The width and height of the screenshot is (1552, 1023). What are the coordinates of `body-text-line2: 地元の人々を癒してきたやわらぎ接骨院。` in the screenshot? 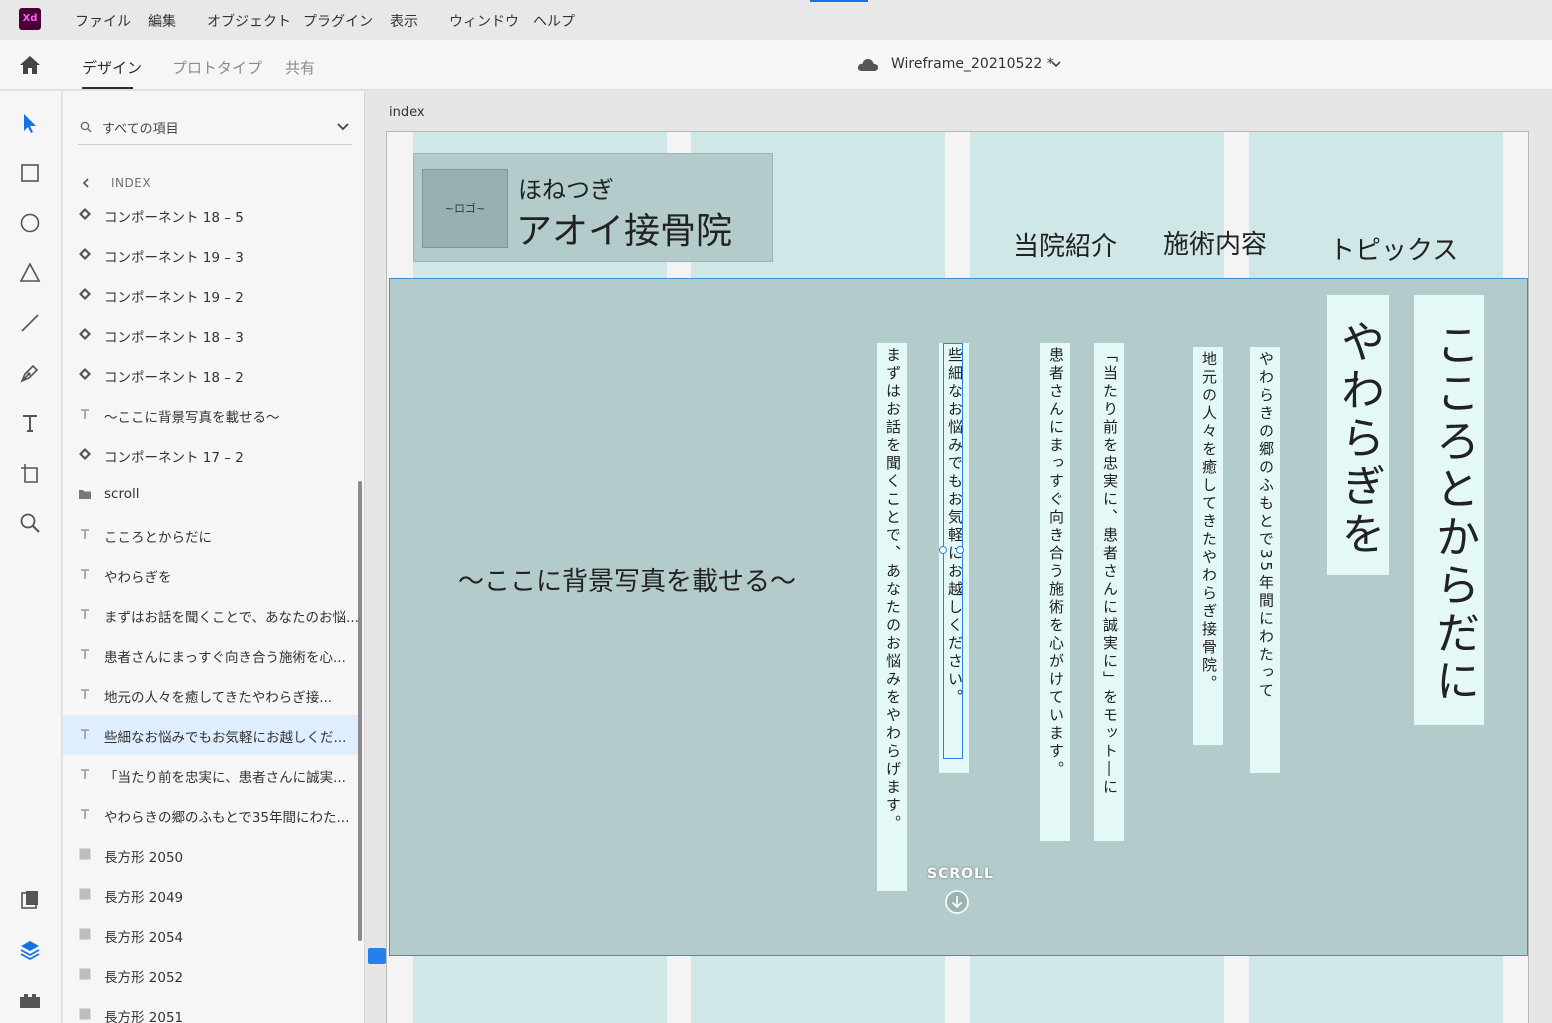 It's located at (1208, 546).